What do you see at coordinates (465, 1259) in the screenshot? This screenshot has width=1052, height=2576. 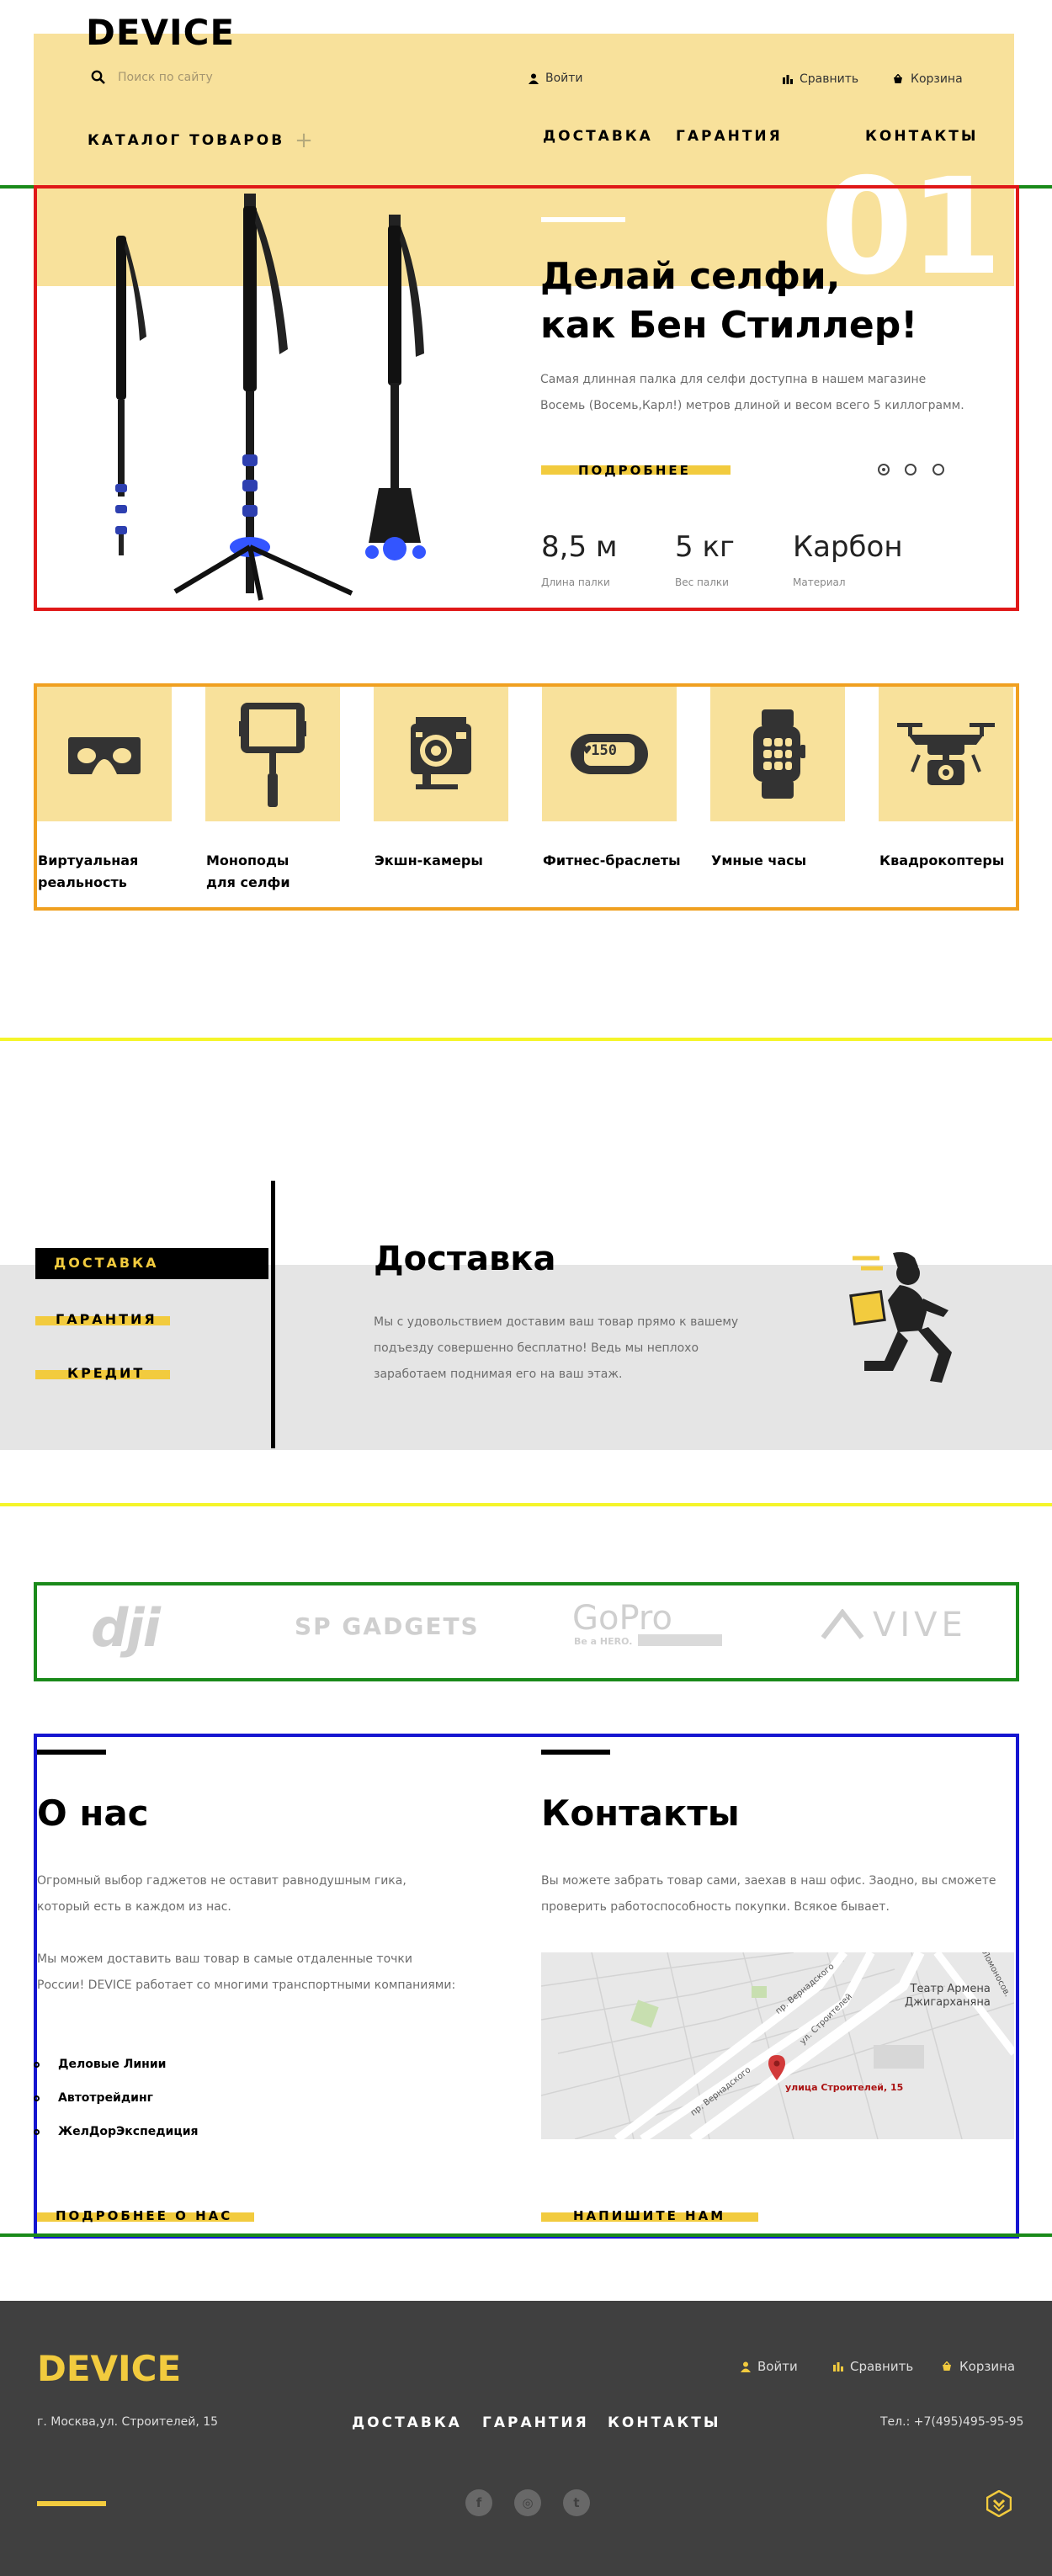 I see `service-title: Доставка` at bounding box center [465, 1259].